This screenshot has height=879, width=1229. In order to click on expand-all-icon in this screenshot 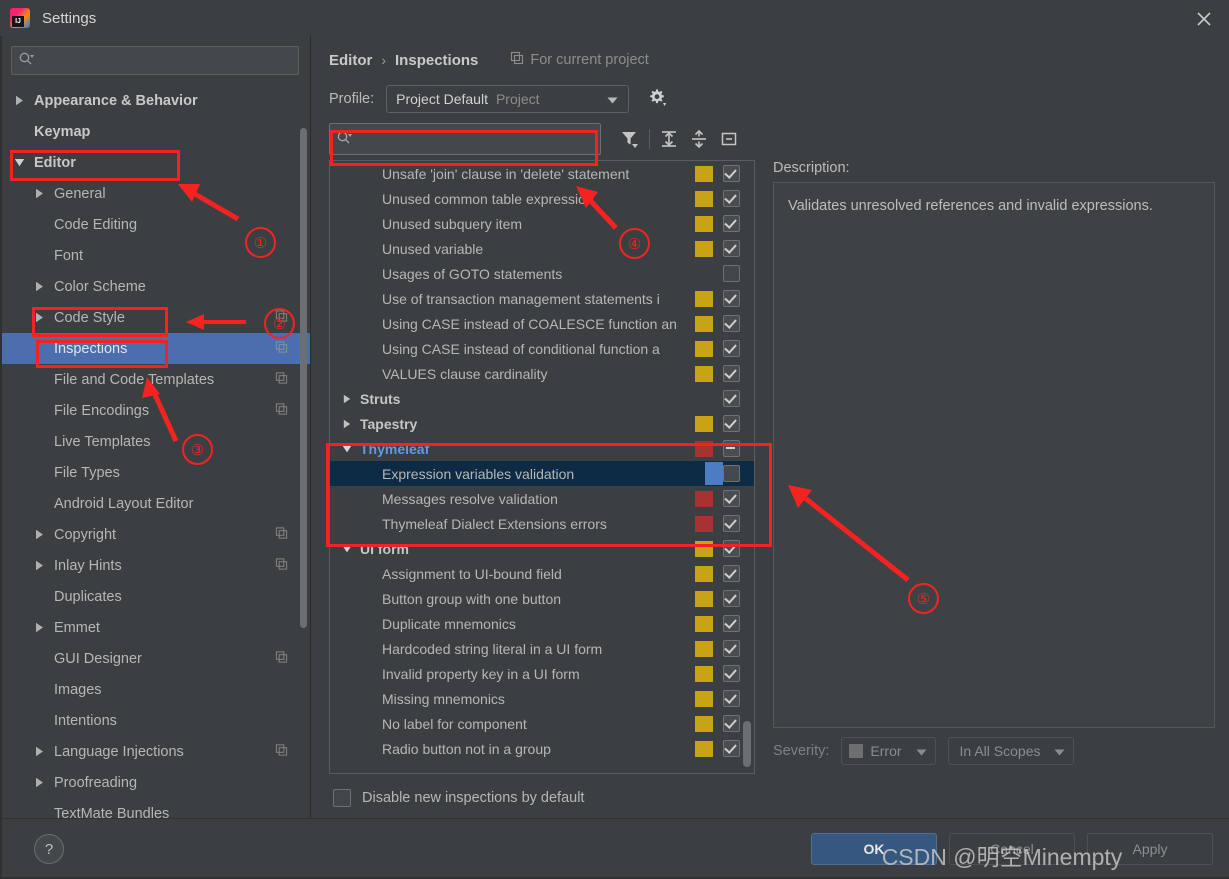, I will do `click(669, 139)`.